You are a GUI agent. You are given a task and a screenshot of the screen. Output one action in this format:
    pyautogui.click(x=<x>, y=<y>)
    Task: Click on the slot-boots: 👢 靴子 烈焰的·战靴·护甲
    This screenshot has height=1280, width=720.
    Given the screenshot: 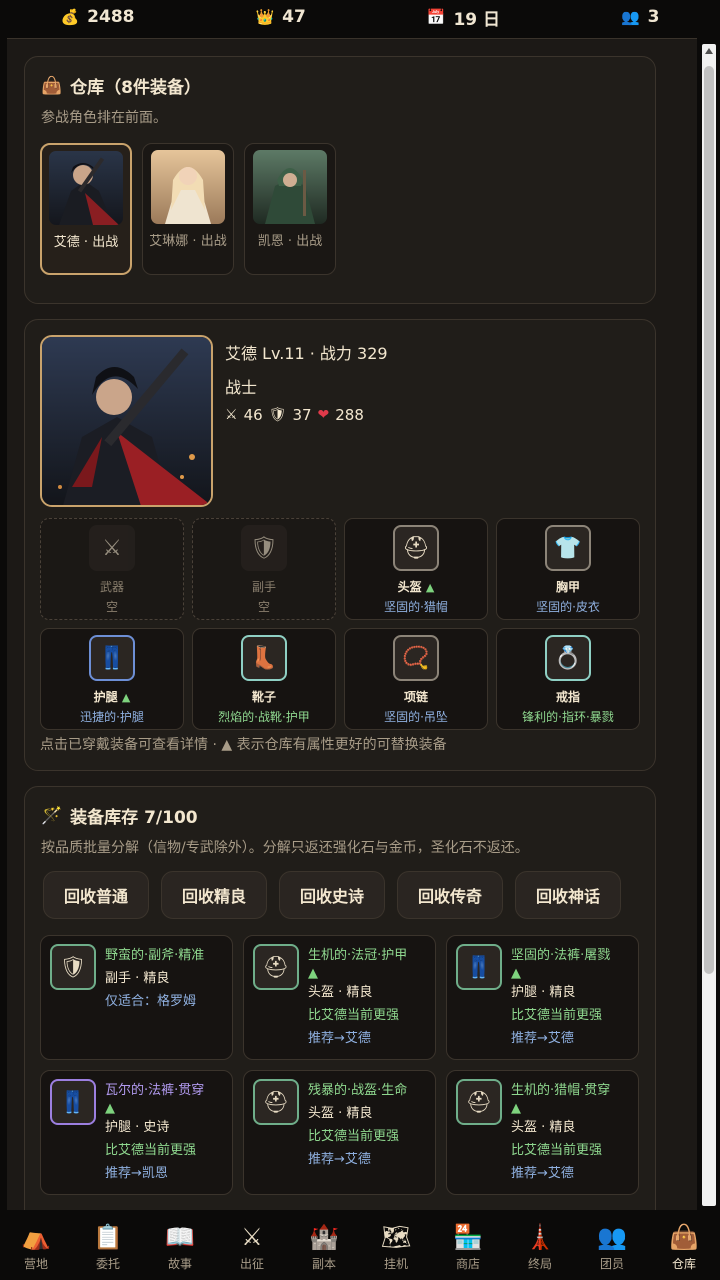 What is the action you would take?
    pyautogui.click(x=264, y=679)
    